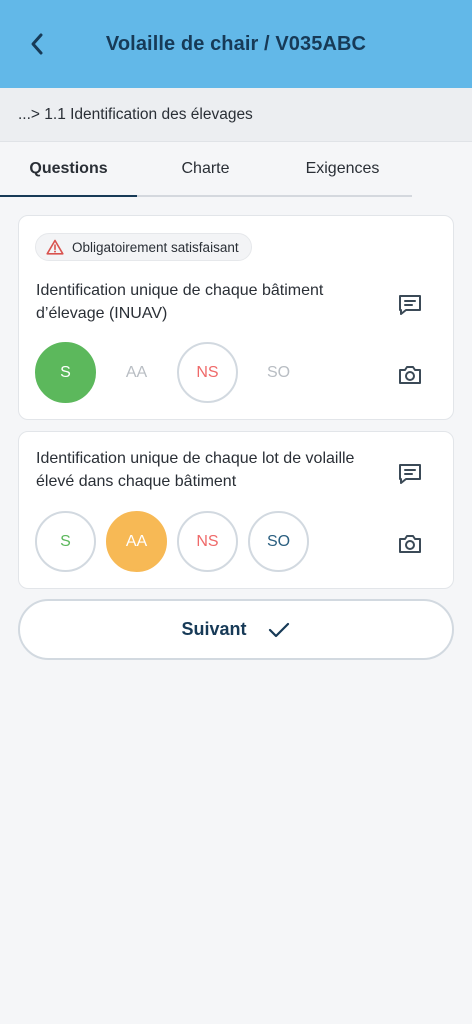 This screenshot has height=1024, width=472. I want to click on chevron-left-icon, so click(37, 44).